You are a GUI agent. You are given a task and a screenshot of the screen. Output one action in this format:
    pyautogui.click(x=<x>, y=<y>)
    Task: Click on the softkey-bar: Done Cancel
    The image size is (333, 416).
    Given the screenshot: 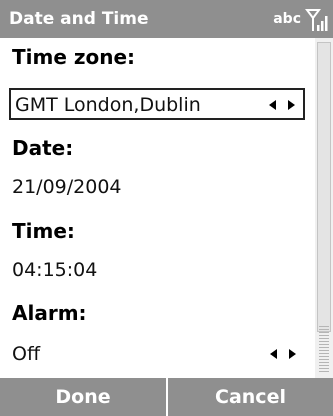 What is the action you would take?
    pyautogui.click(x=166, y=397)
    